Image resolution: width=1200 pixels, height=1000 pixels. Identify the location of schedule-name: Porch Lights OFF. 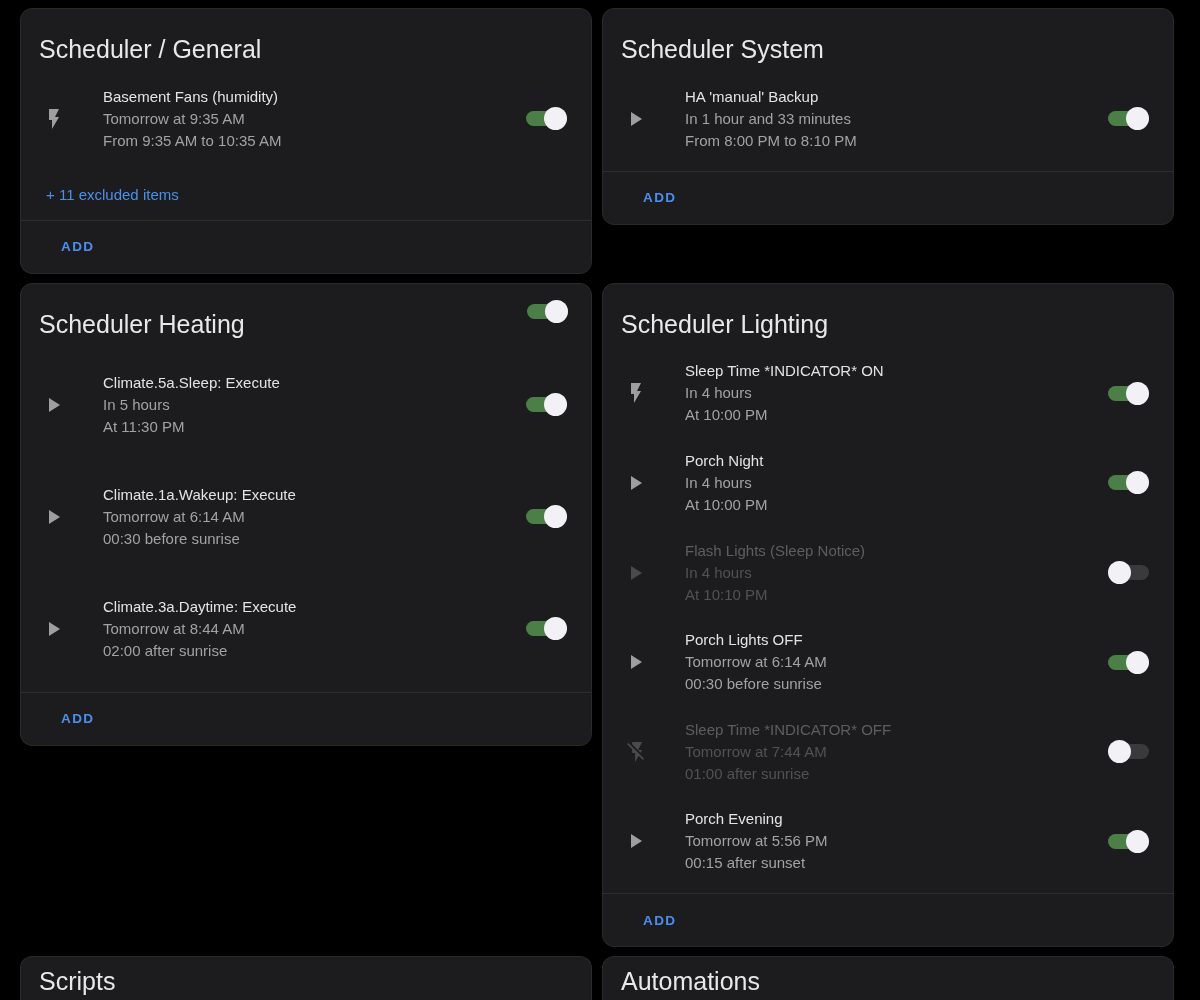
(744, 640).